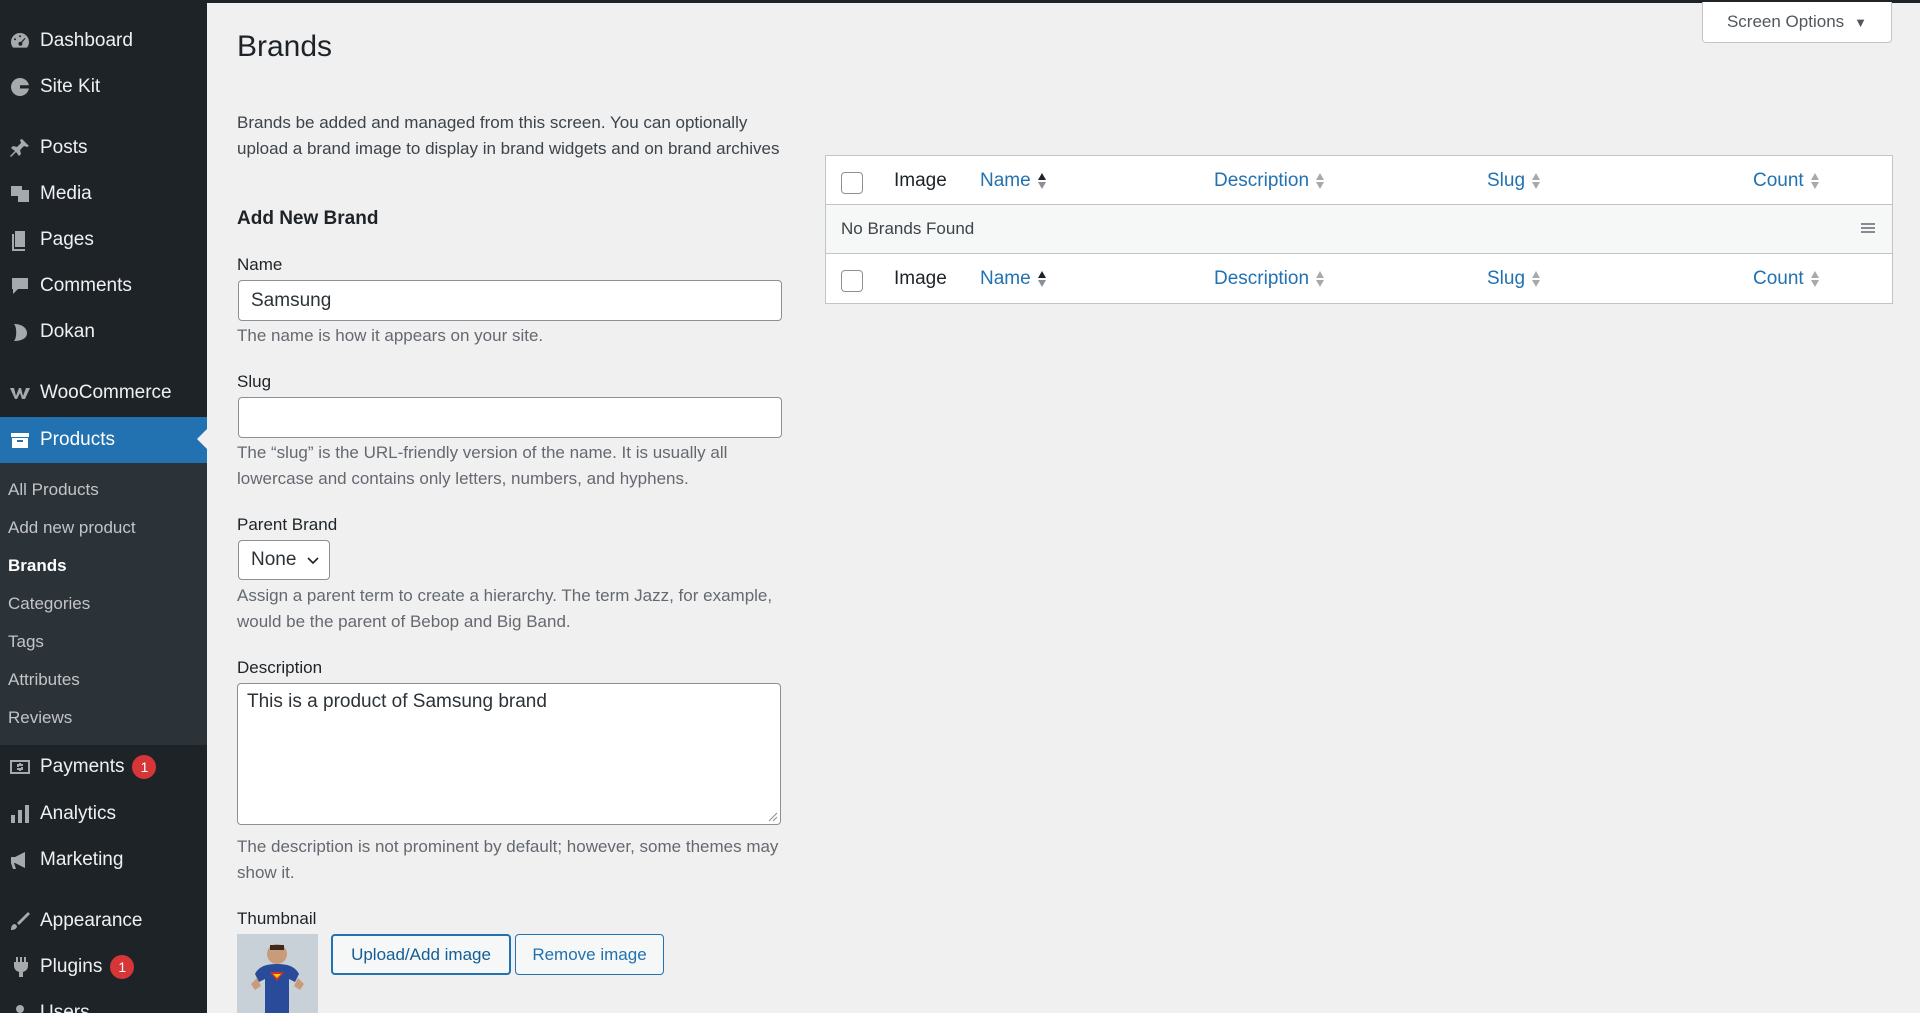 The height and width of the screenshot is (1013, 1920). I want to click on submenu-all-products: All Products, so click(53, 490).